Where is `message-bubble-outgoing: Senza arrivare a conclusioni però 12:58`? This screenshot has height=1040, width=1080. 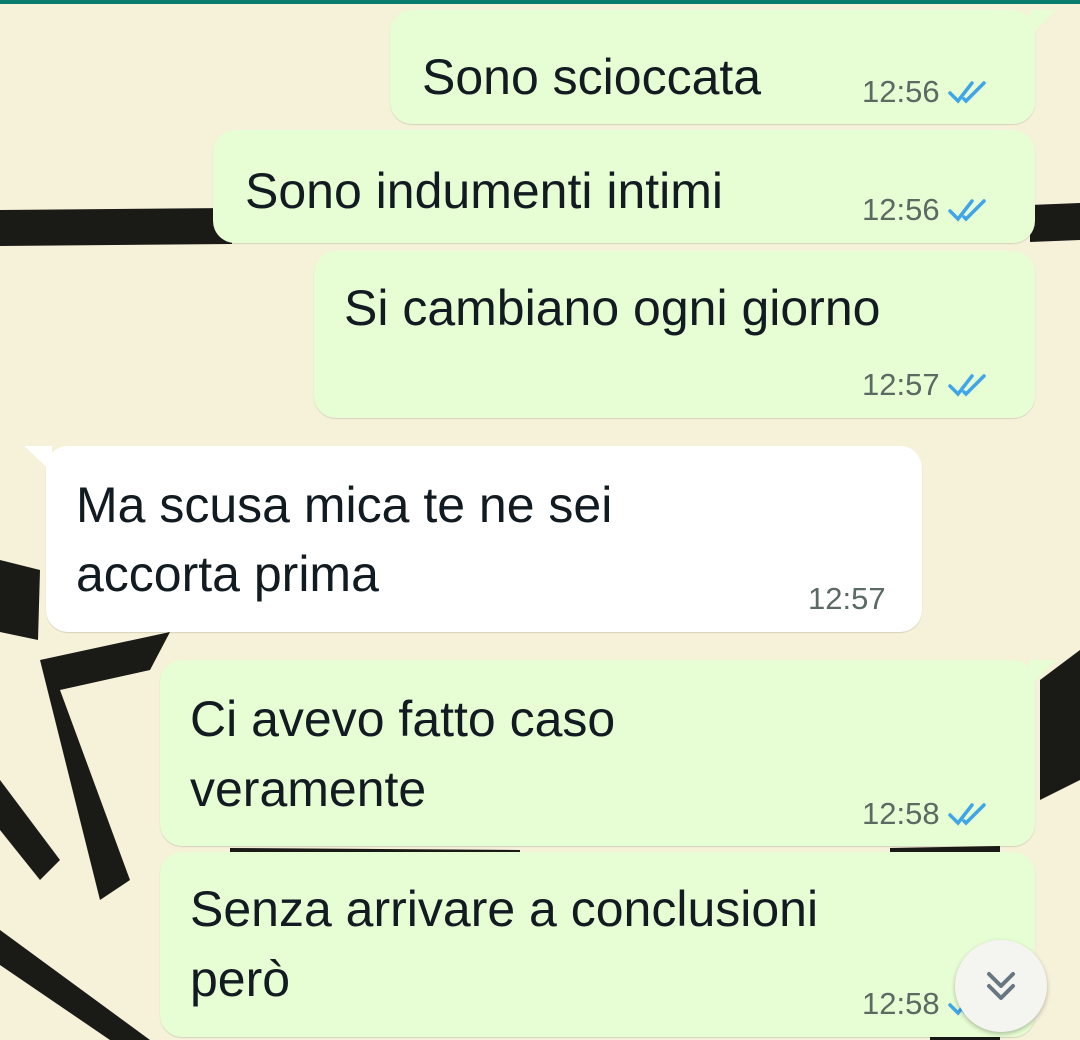
message-bubble-outgoing: Senza arrivare a conclusioni però 12:58 is located at coordinates (597, 944).